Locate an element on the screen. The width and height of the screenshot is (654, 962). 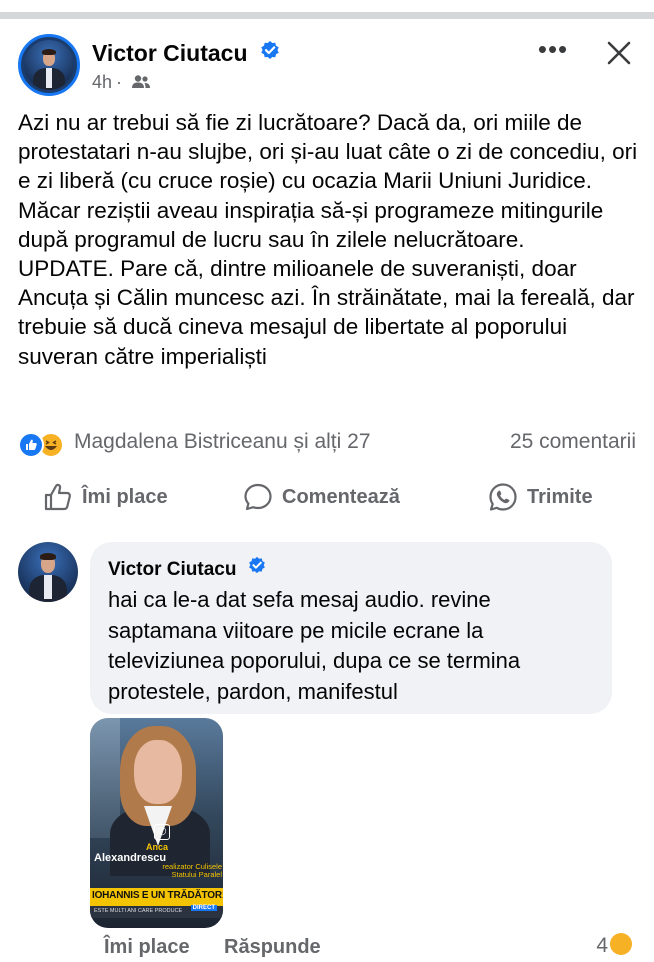
comment-bubble-icon is located at coordinates (258, 497).